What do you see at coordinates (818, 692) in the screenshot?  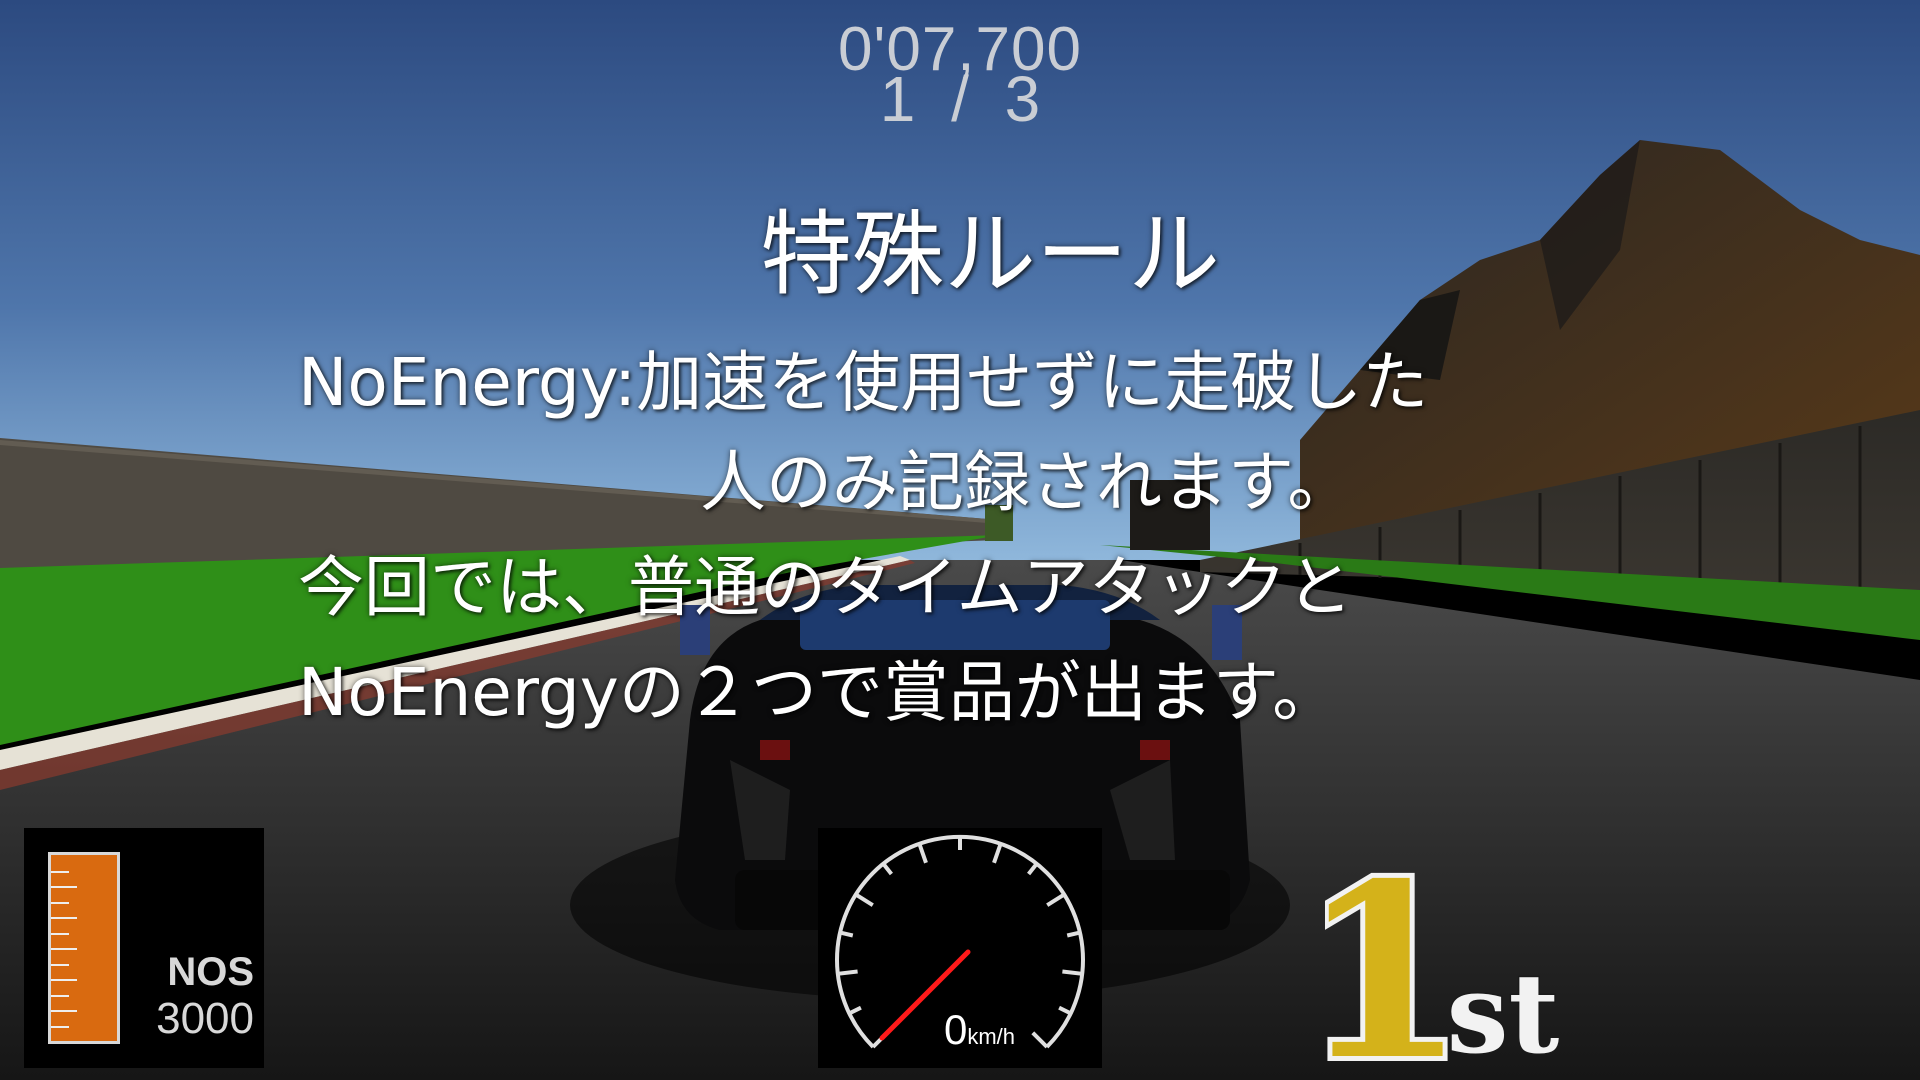 I see `rule-text-line: NoEnergyの２つで賞品が出ます。` at bounding box center [818, 692].